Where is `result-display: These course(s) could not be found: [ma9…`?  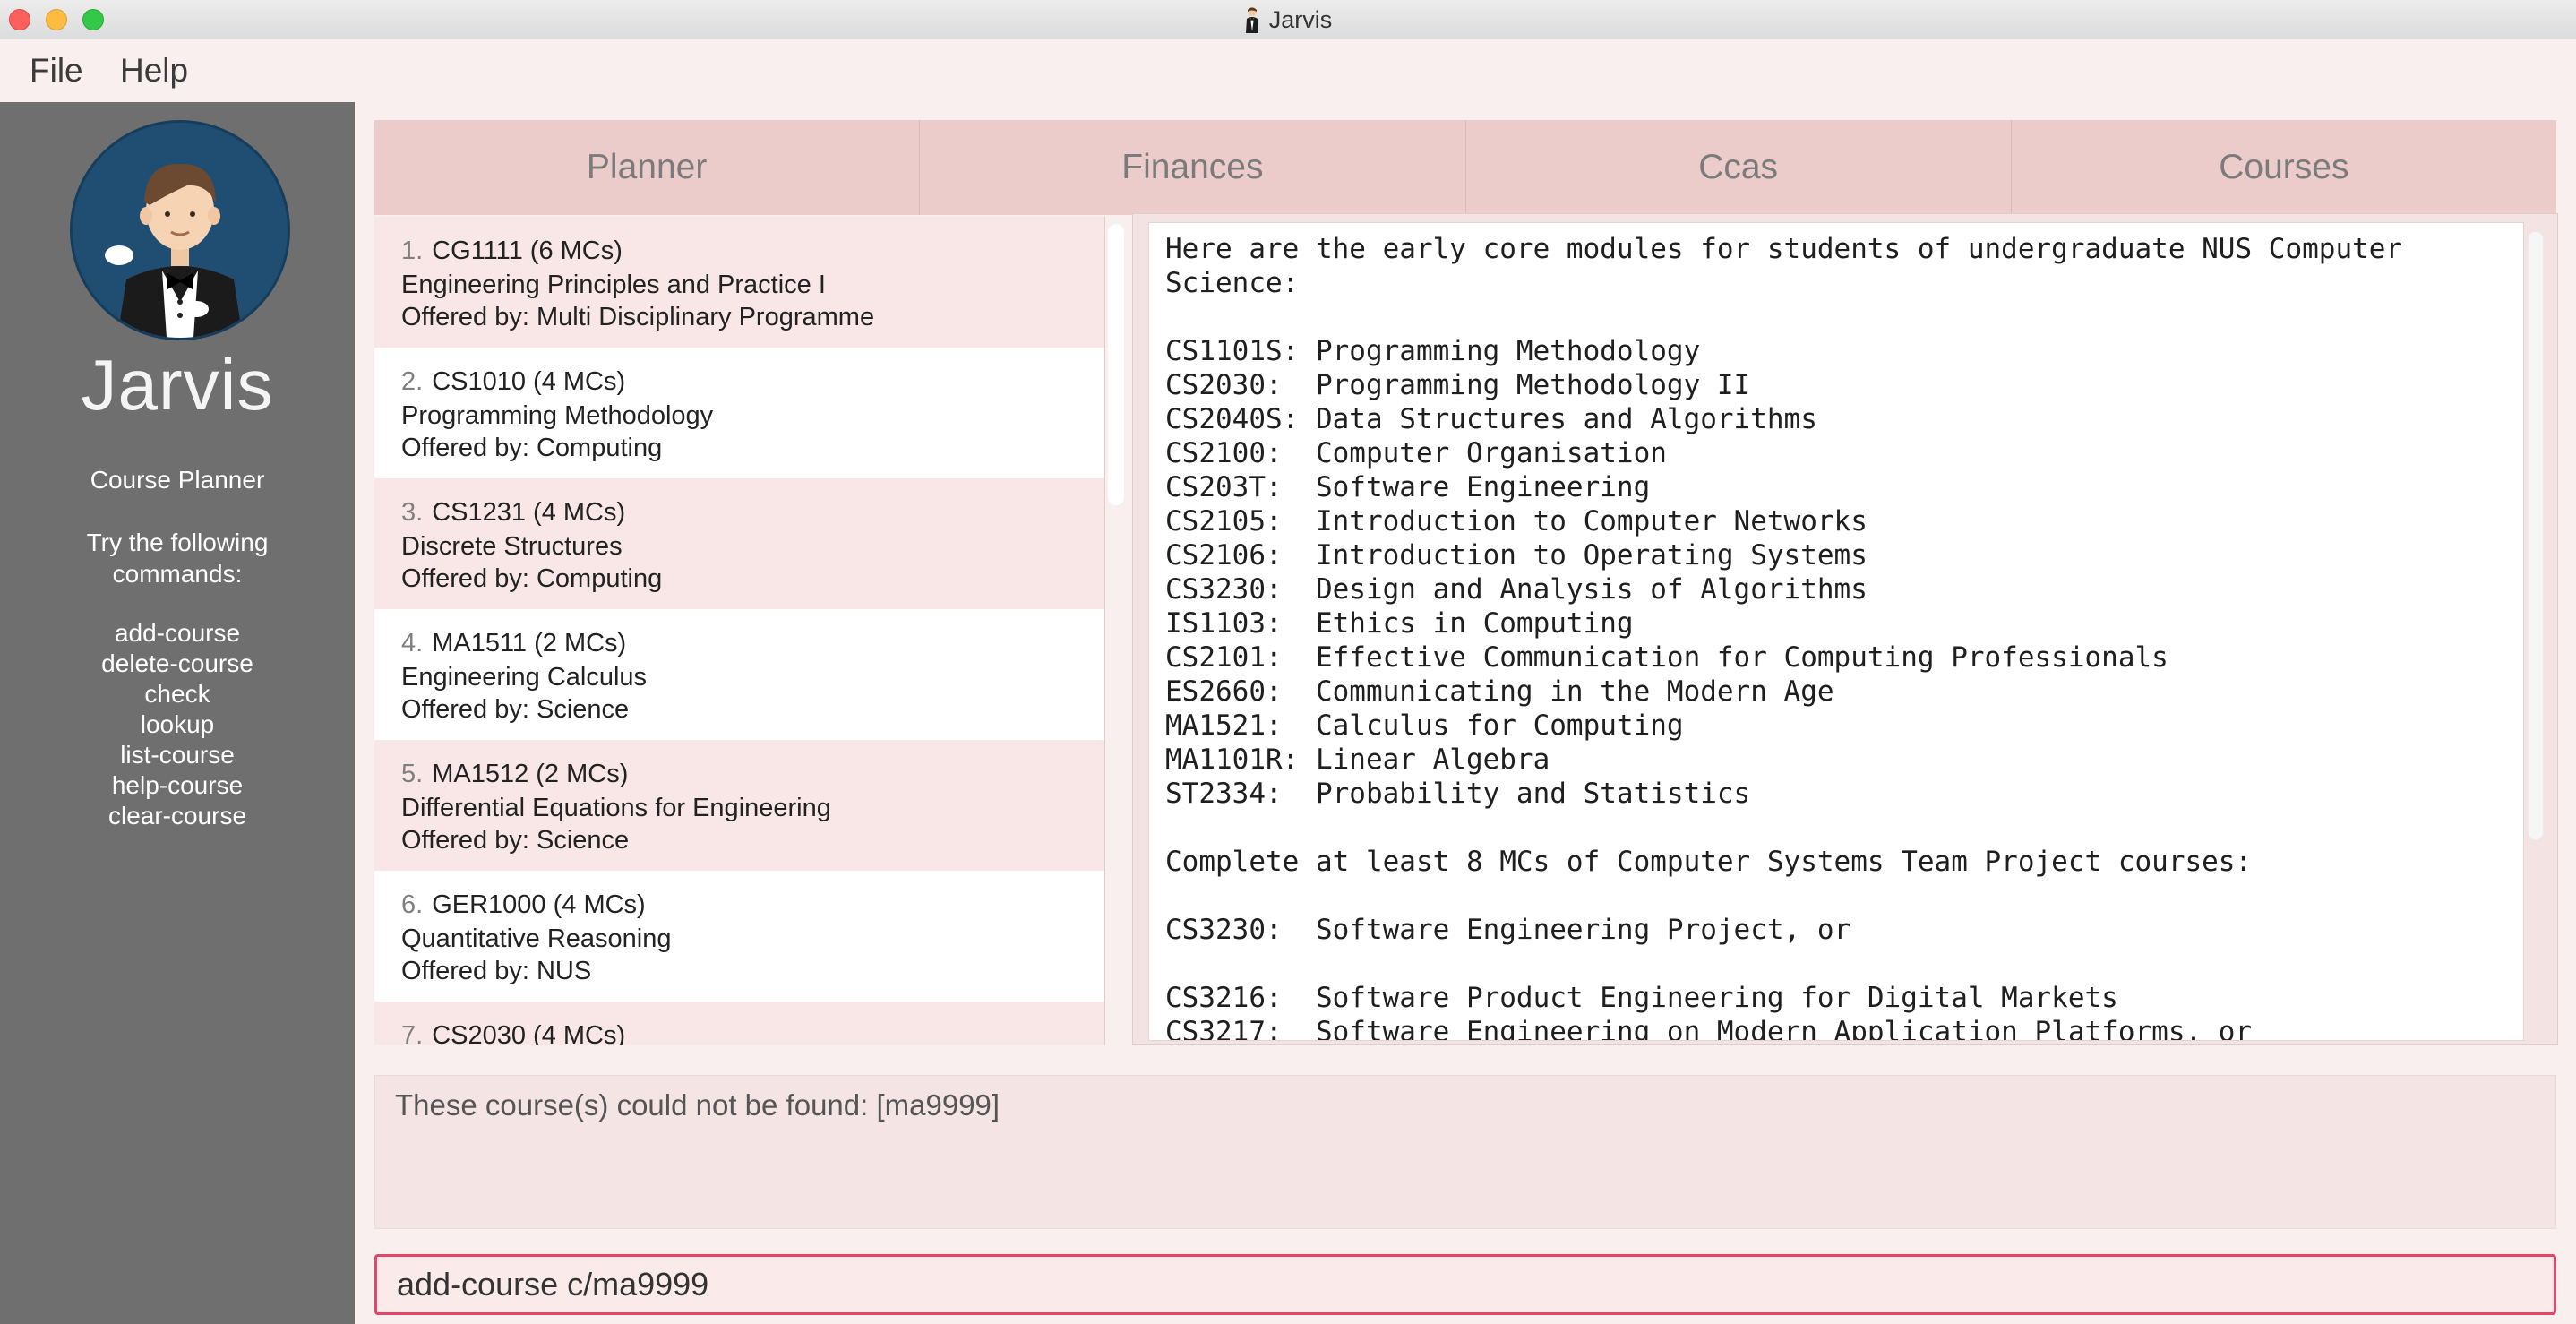 result-display: These course(s) could not be found: [ma9… is located at coordinates (1465, 1152).